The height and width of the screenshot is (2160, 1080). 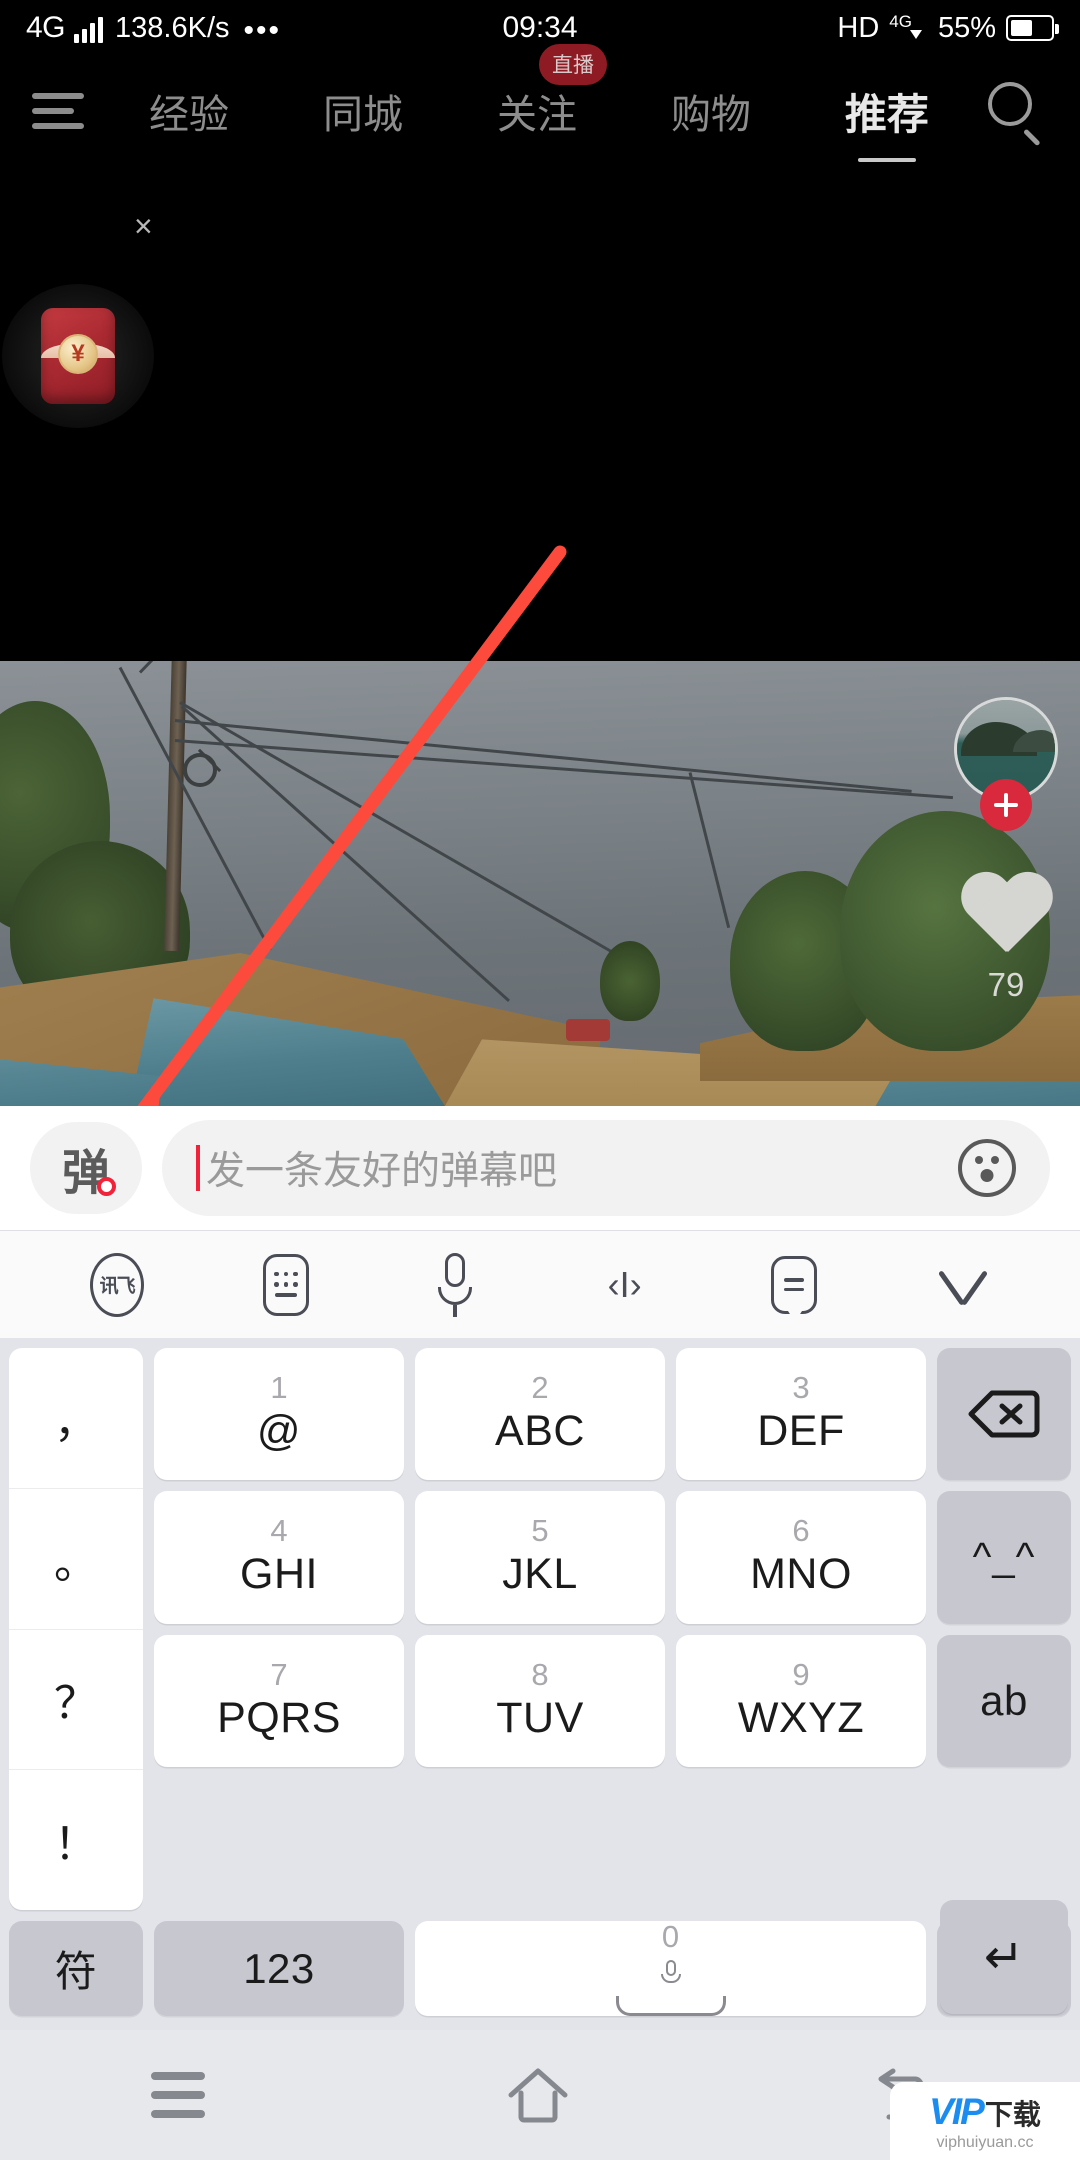 I want to click on backspace-key, so click(x=1004, y=1414).